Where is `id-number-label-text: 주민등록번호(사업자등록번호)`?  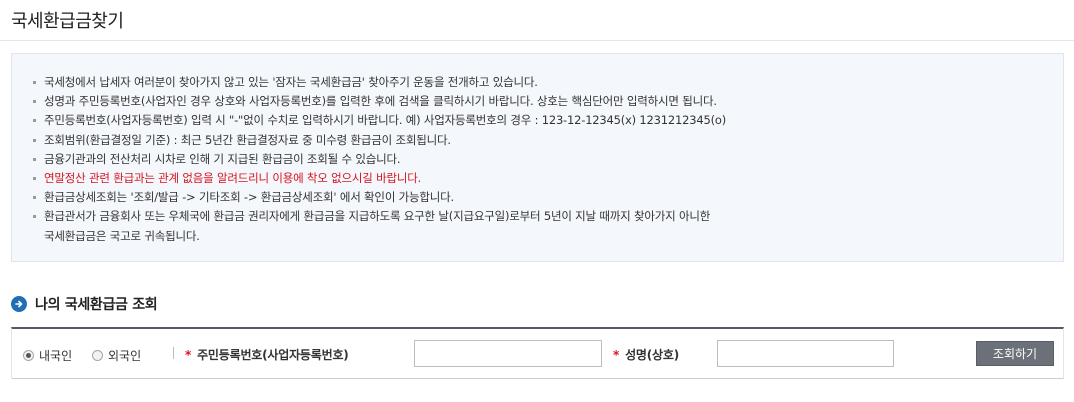
id-number-label-text: 주민등록번호(사업자등록번호) is located at coordinates (273, 355).